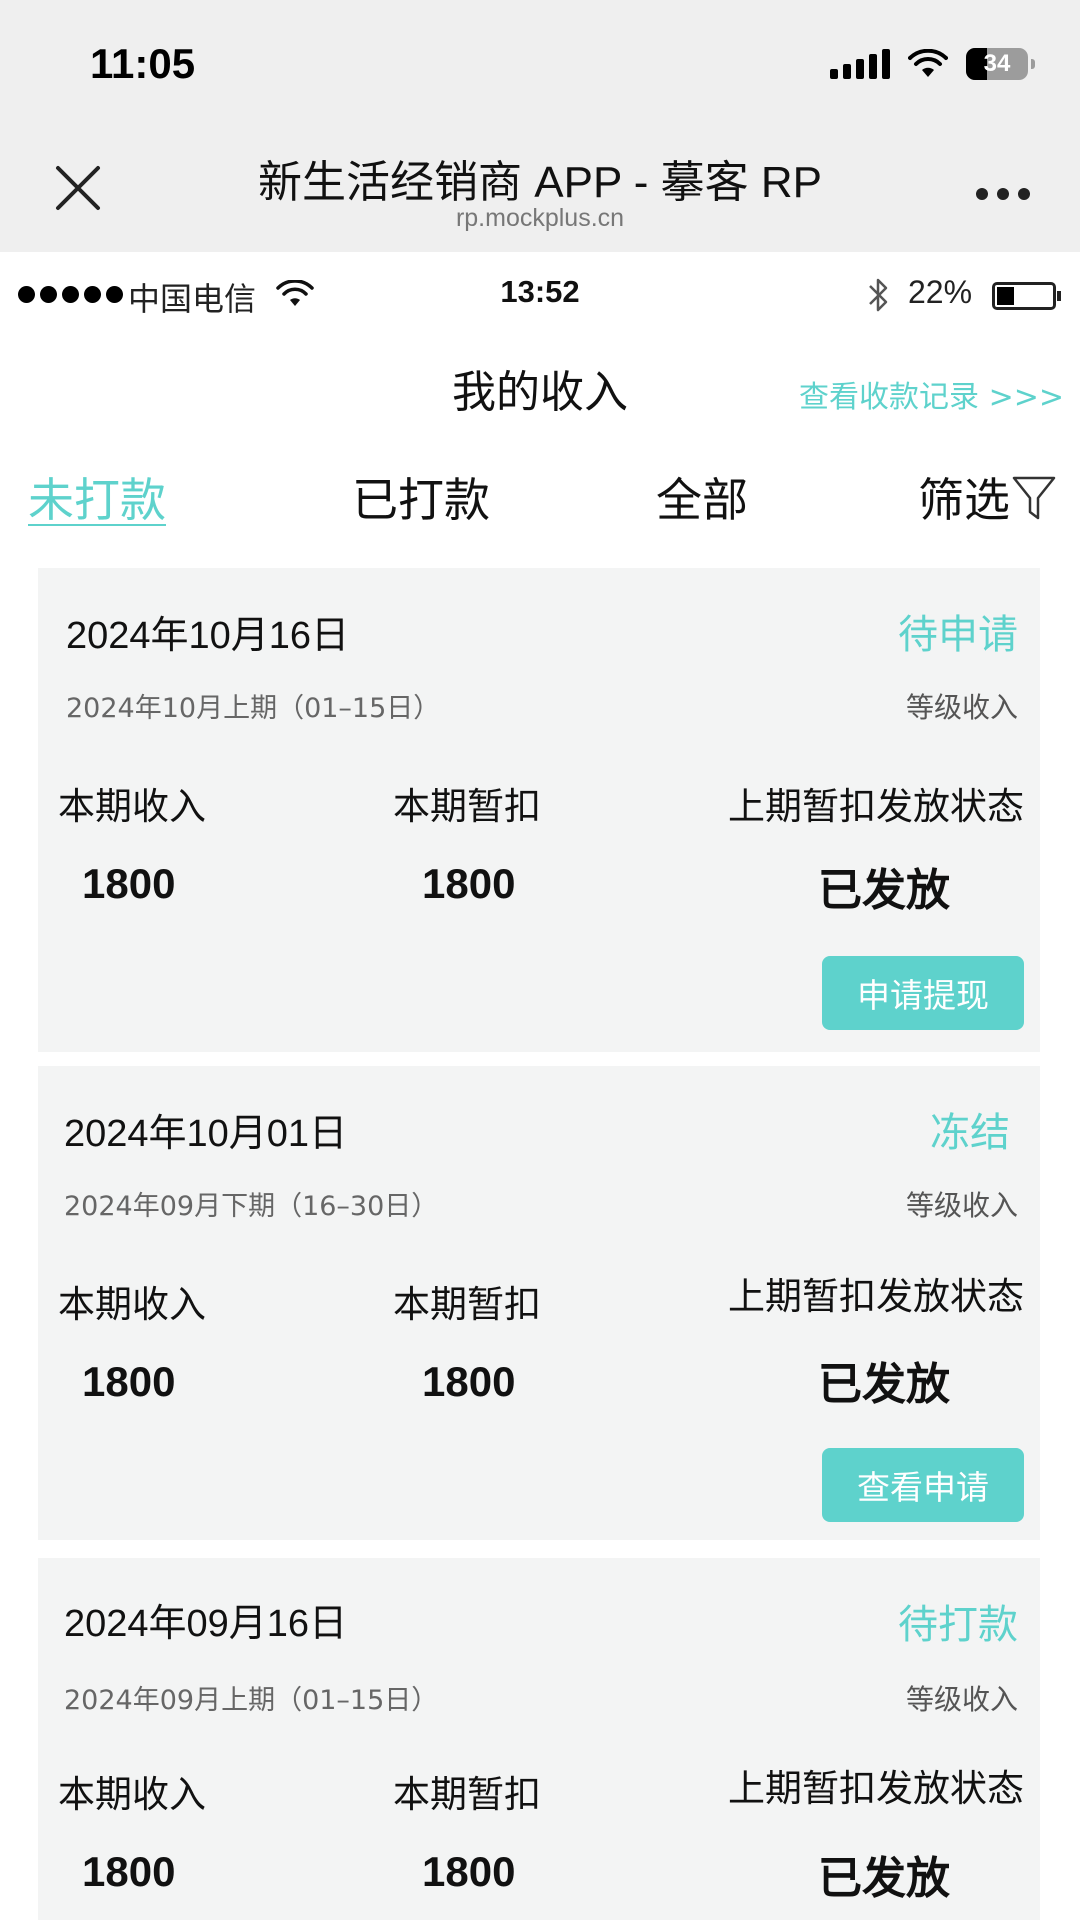 The image size is (1080, 1920). I want to click on os-status-icons: 34, so click(932, 64).